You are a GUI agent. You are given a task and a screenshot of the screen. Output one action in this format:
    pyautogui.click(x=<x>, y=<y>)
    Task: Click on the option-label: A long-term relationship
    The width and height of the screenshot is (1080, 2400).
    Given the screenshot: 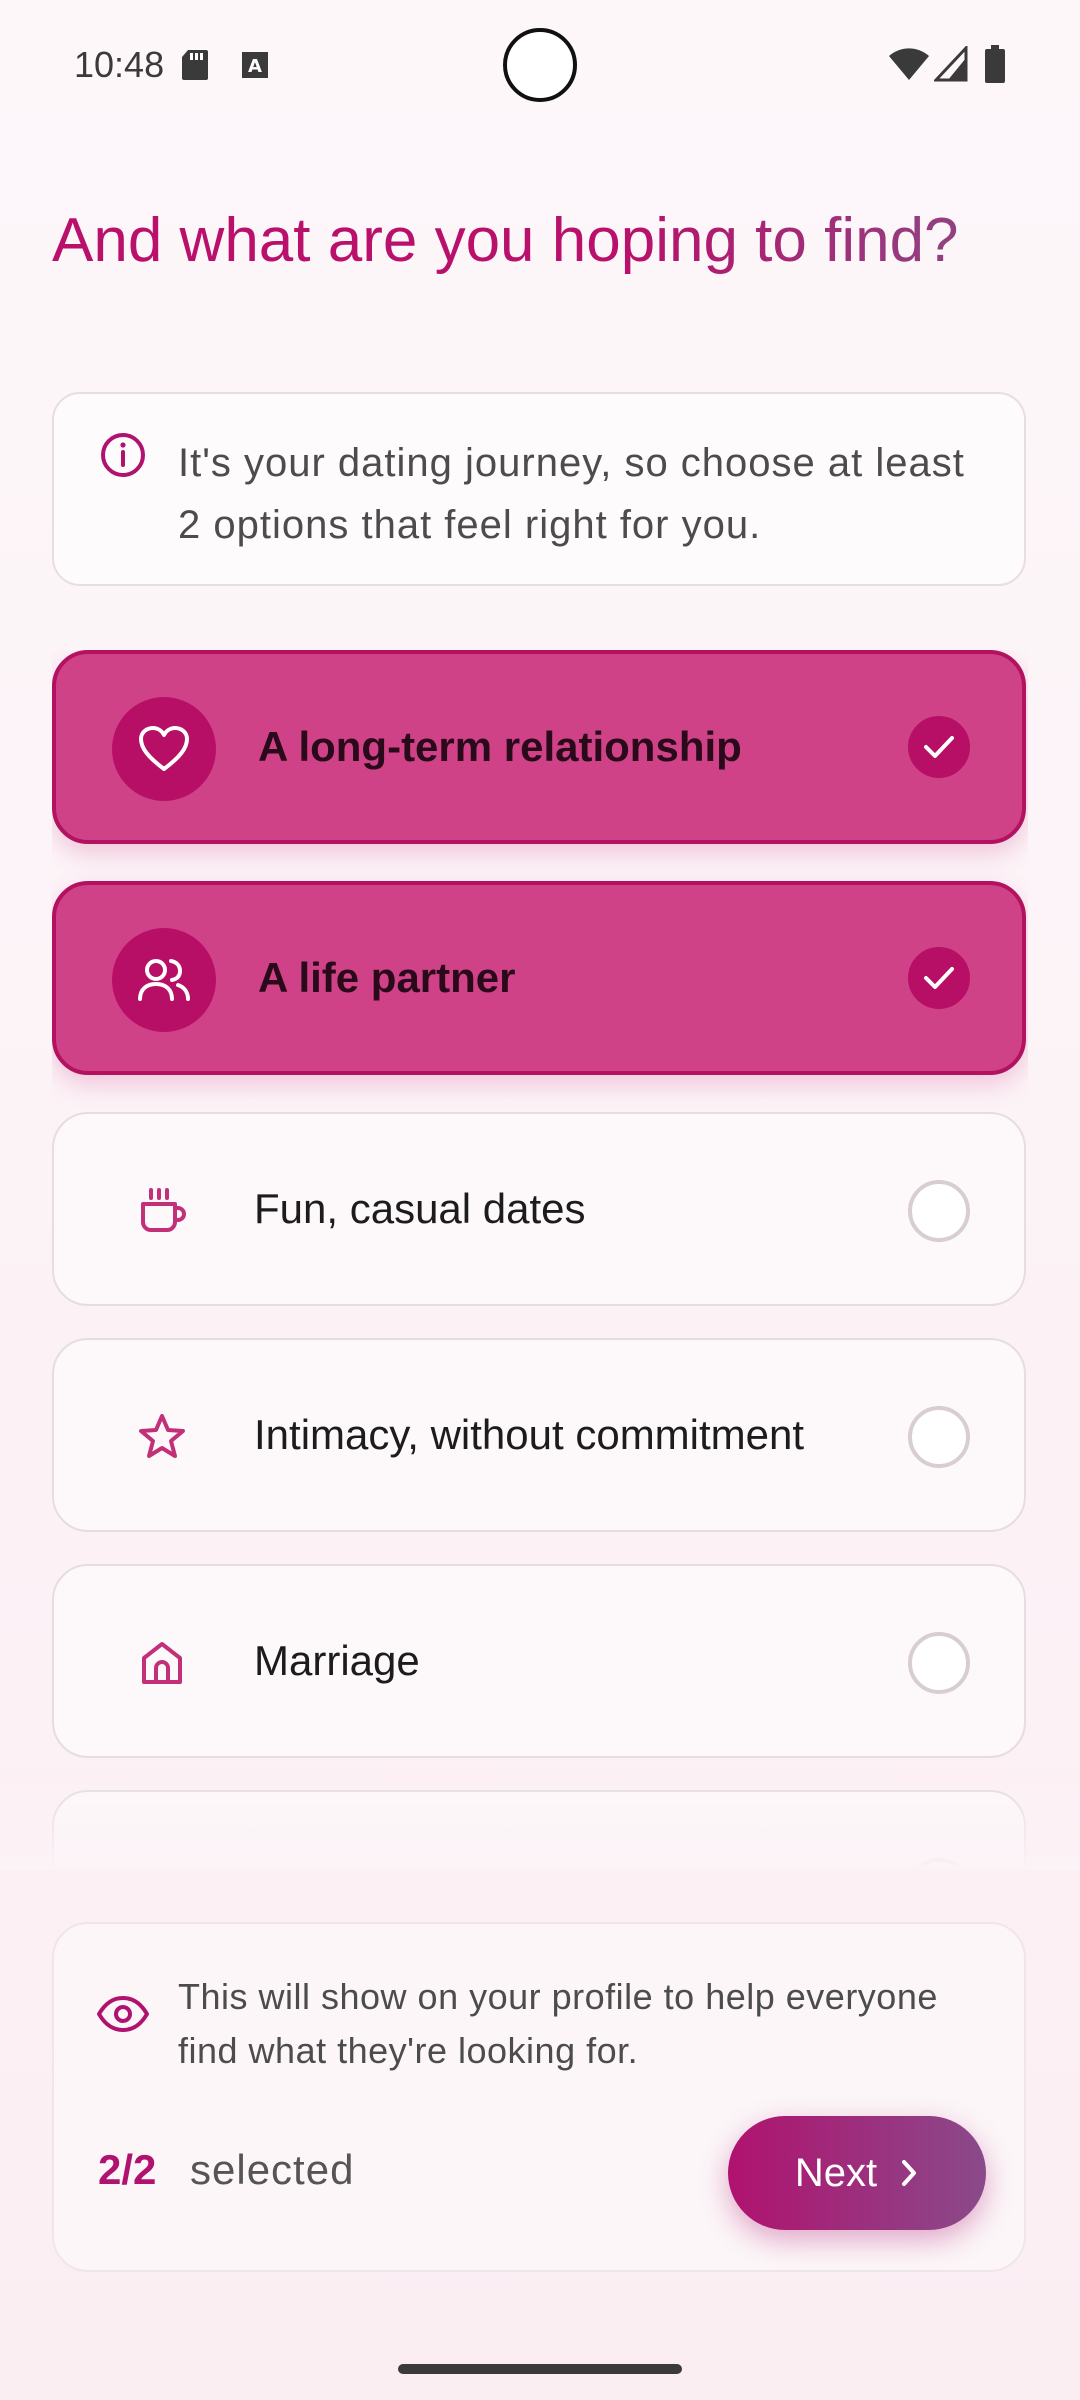 What is the action you would take?
    pyautogui.click(x=500, y=746)
    